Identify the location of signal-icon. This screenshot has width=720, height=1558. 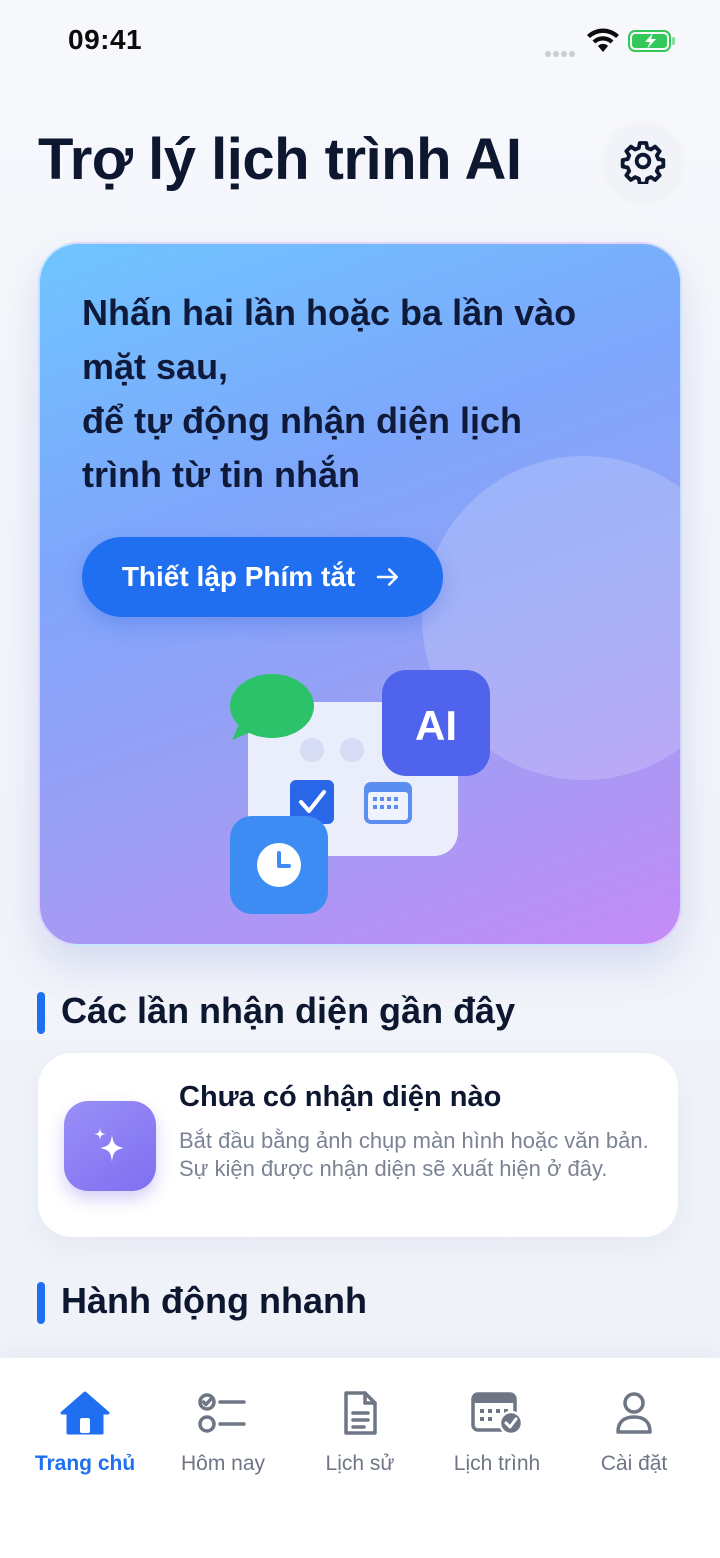
(561, 53).